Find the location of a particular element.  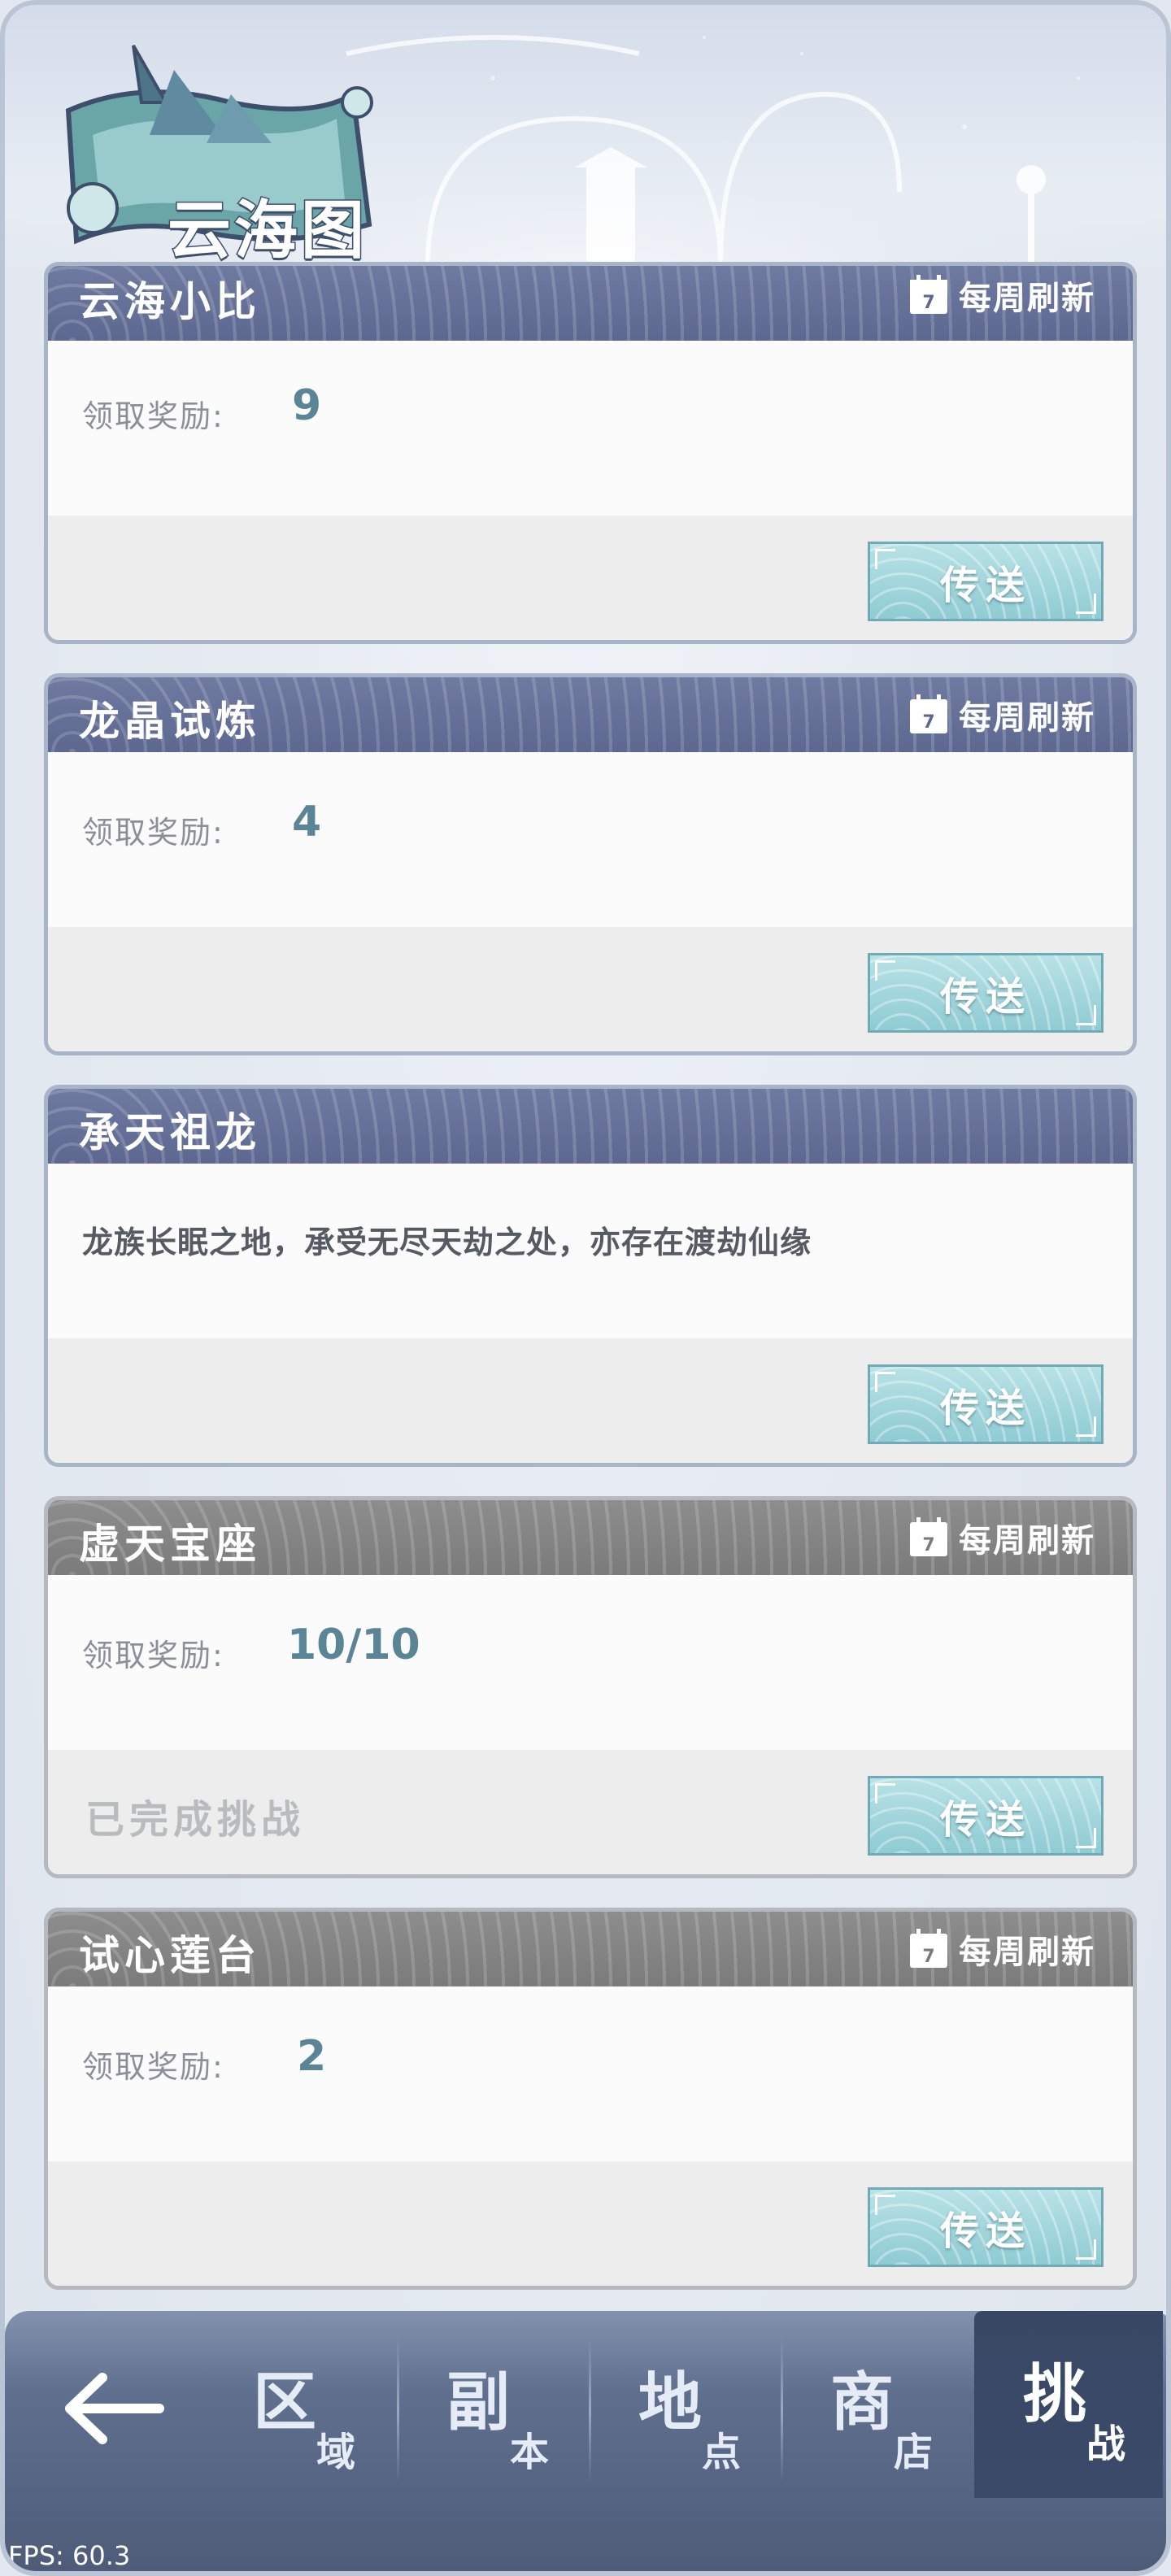

challenge-card-3: 承天祖龙 龙族长眠之地，承受无尽天劫之处，亦存在渡劫仙缘 传送 is located at coordinates (590, 1276).